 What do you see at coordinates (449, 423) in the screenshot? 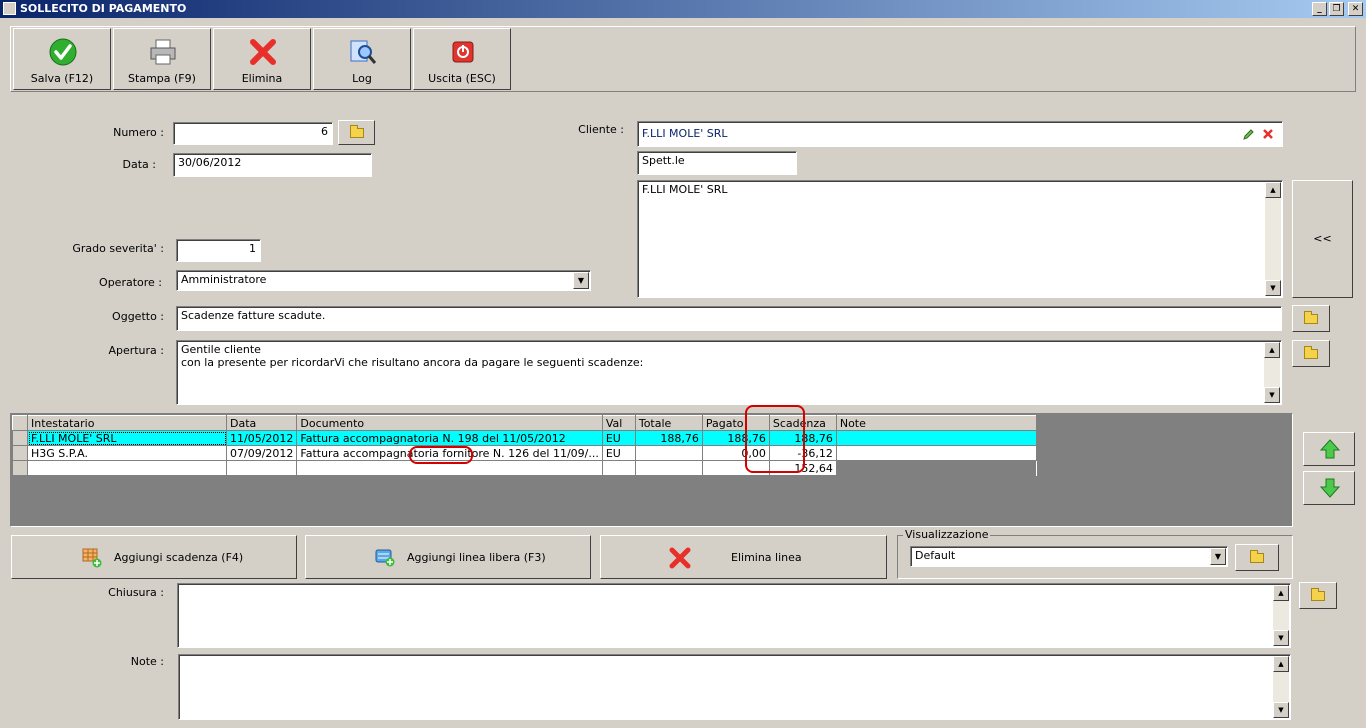
I see `column-documento: Documento` at bounding box center [449, 423].